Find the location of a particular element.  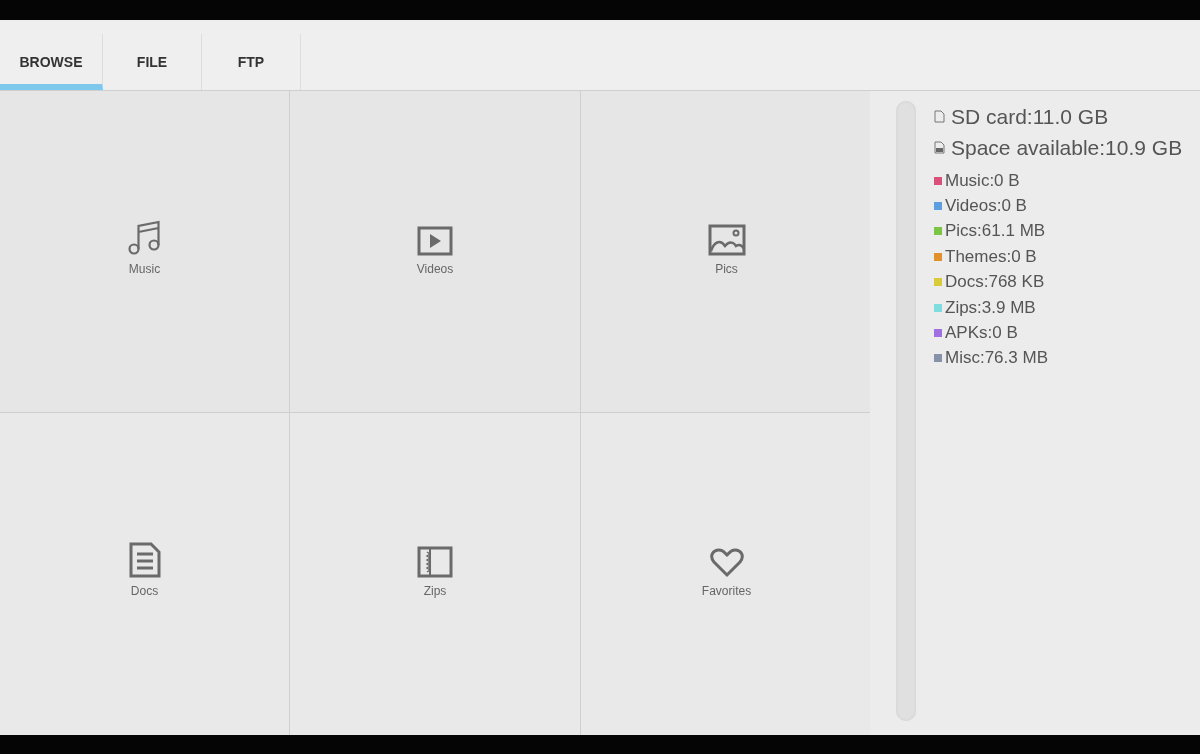

storage-category: APKs:0 B is located at coordinates (981, 333).